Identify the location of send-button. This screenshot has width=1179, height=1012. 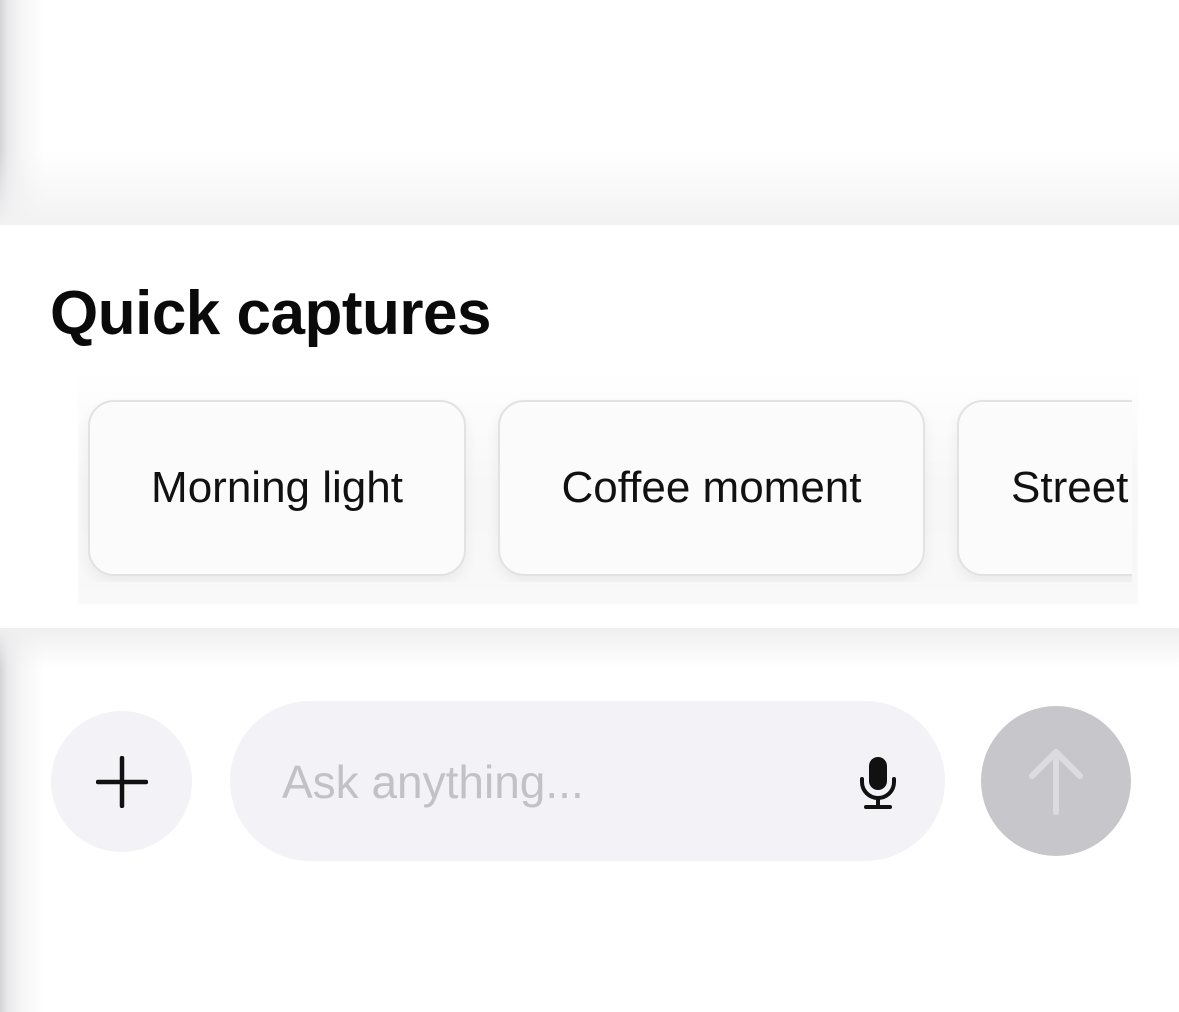
(1056, 781).